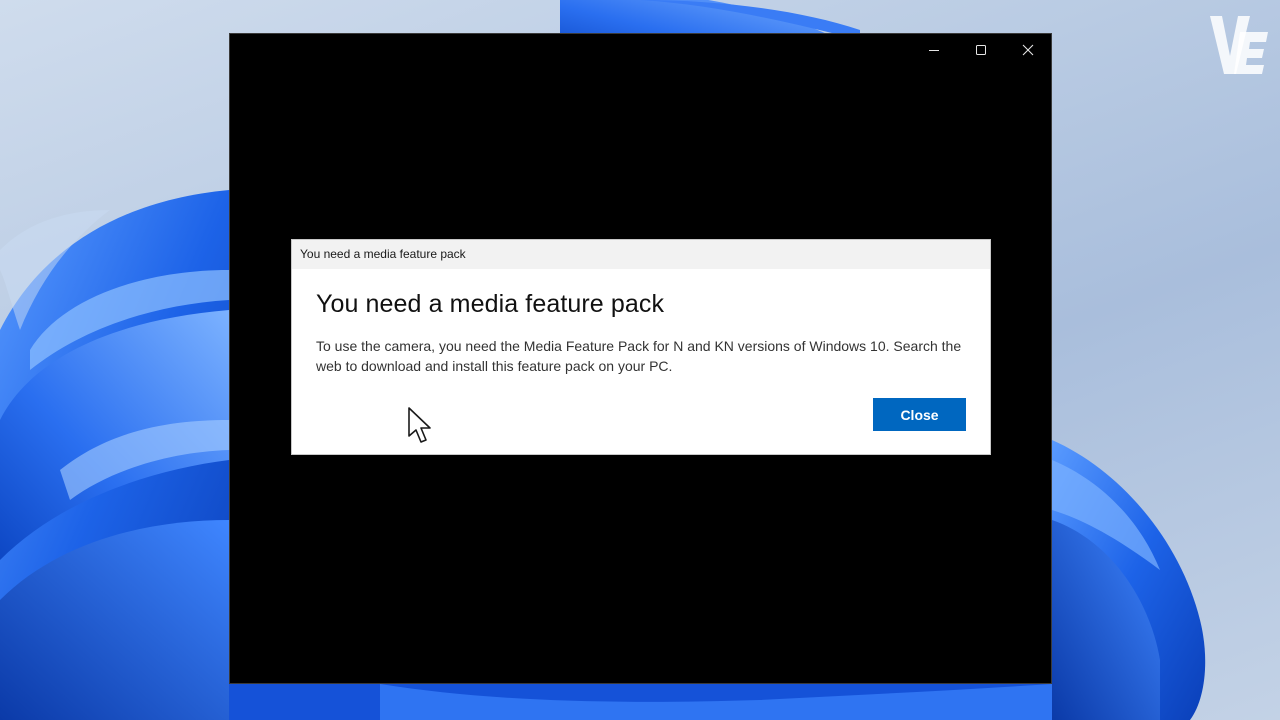 The image size is (1280, 720). What do you see at coordinates (419, 425) in the screenshot?
I see `mouse-pointer-icon` at bounding box center [419, 425].